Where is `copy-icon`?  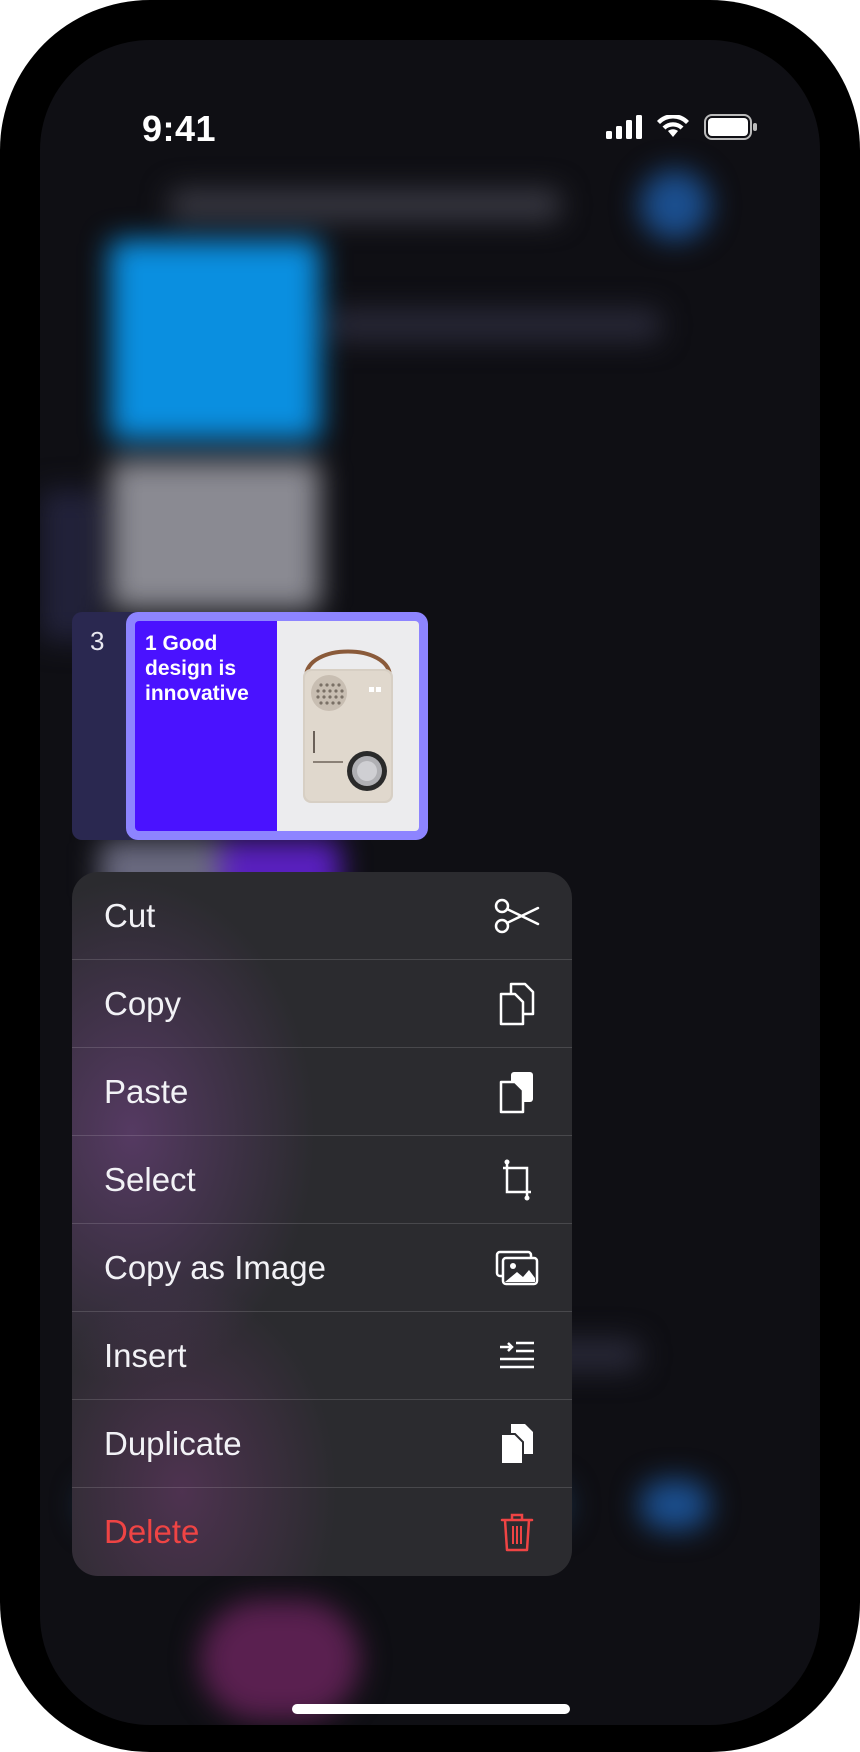
copy-icon is located at coordinates (517, 1004).